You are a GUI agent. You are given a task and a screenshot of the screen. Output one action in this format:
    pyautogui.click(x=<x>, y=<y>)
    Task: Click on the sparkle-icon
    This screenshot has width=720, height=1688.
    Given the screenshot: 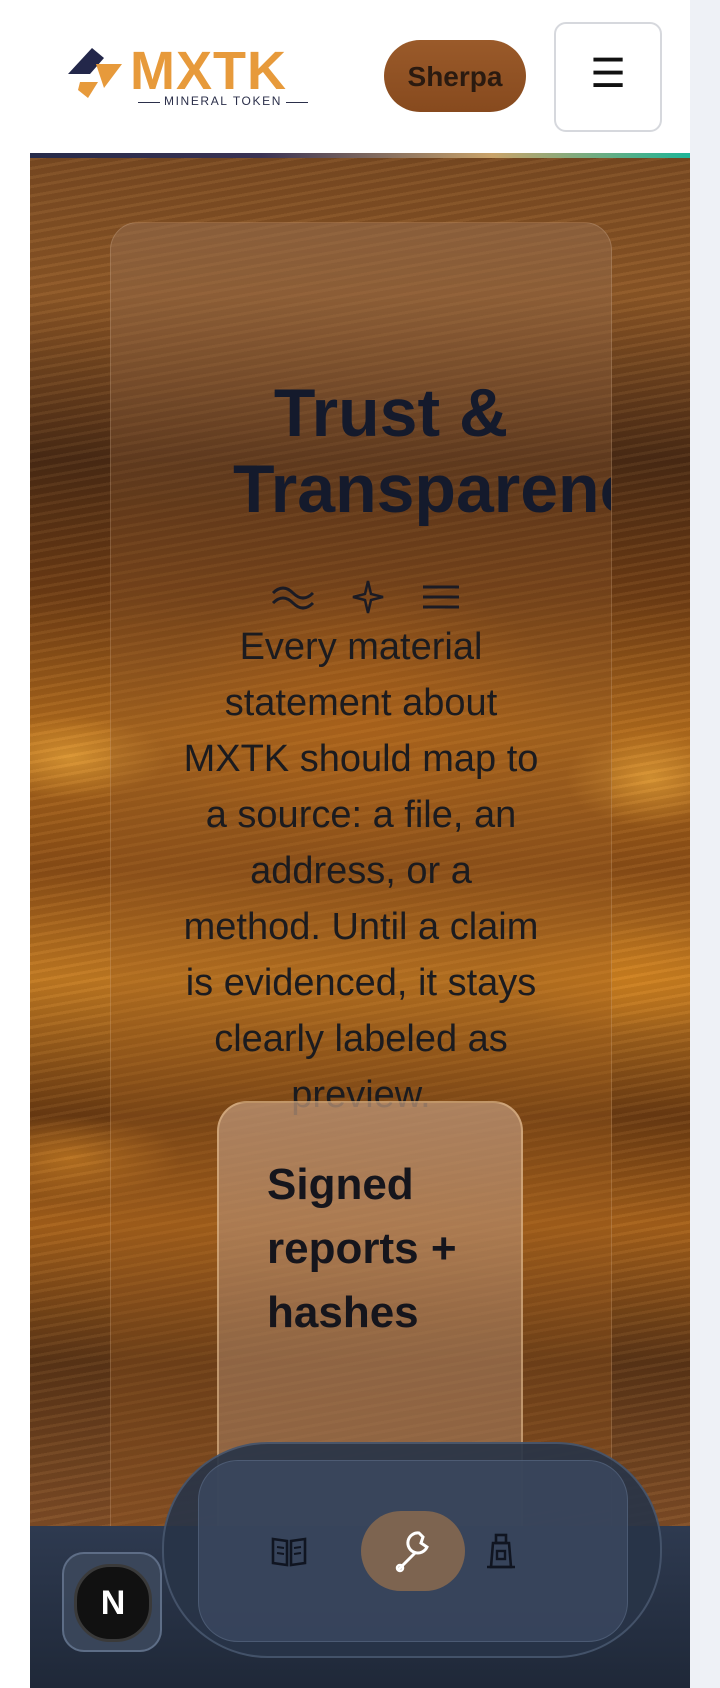 What is the action you would take?
    pyautogui.click(x=368, y=597)
    